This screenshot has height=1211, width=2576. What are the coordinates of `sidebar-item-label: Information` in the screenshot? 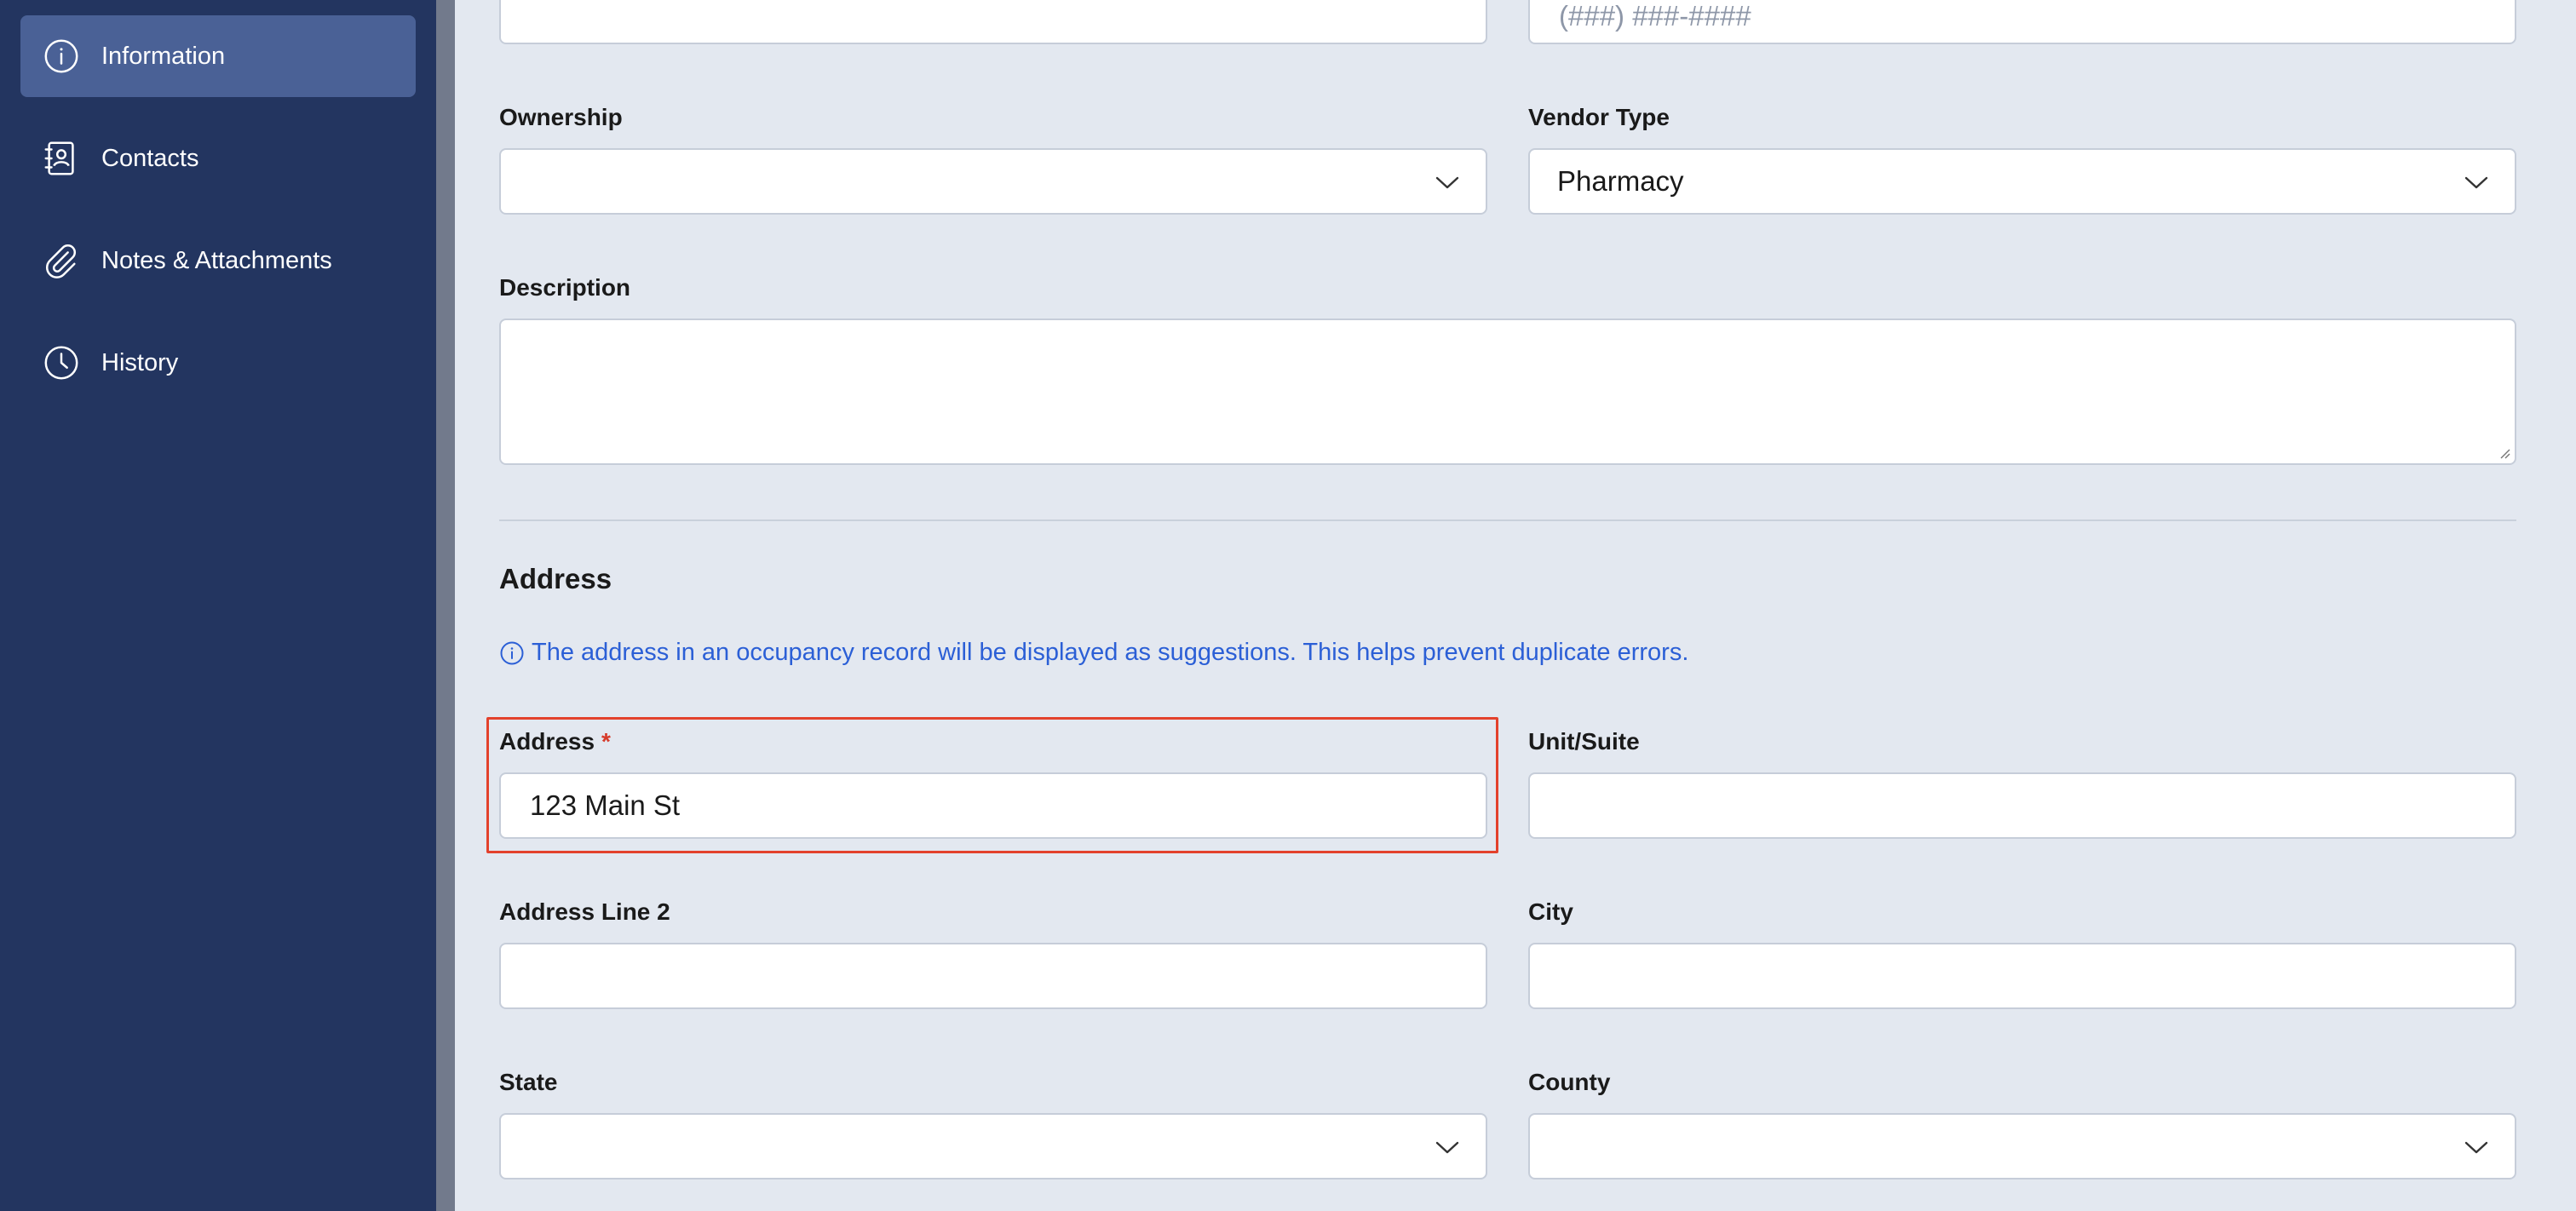 It's located at (163, 56).